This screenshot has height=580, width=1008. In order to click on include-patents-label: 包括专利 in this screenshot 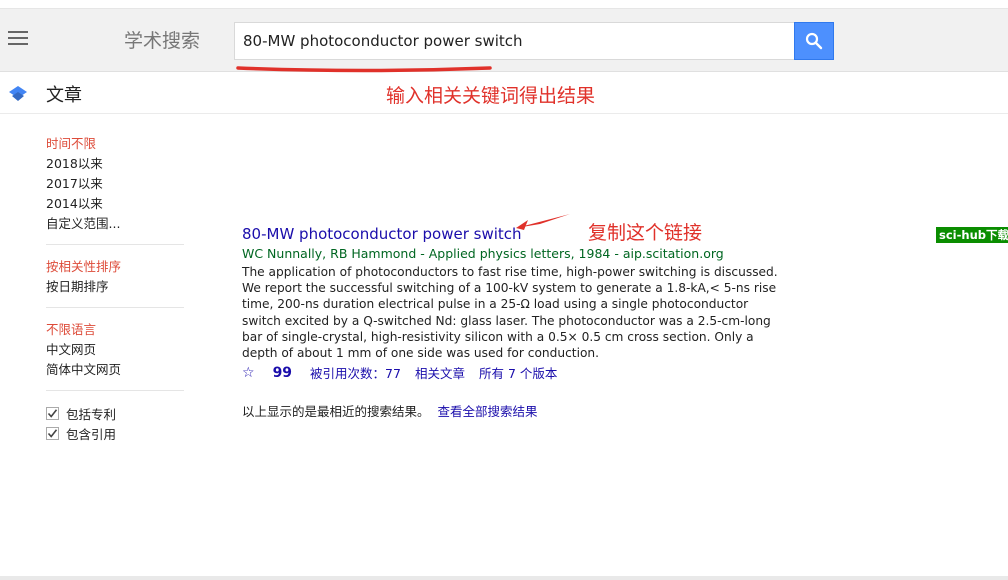, I will do `click(91, 414)`.